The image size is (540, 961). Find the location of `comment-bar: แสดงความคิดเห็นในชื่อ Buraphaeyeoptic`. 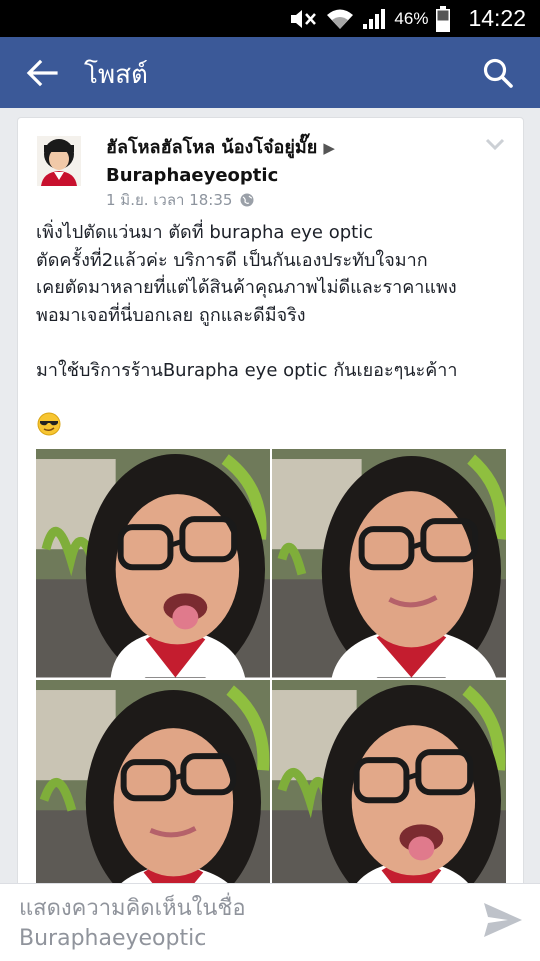

comment-bar: แสดงความคิดเห็นในชื่อ Buraphaeyeoptic is located at coordinates (270, 922).